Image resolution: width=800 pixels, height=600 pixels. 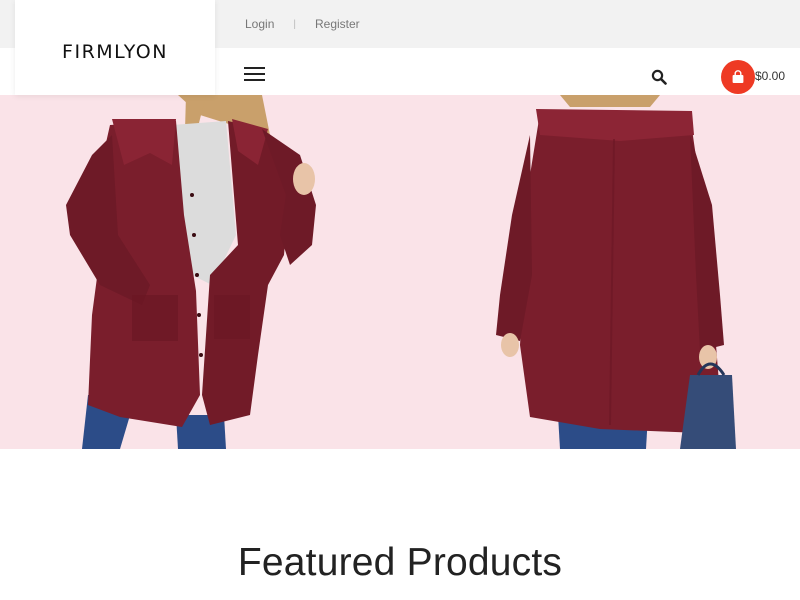 What do you see at coordinates (400, 562) in the screenshot?
I see `featured-products-heading: Featured Products` at bounding box center [400, 562].